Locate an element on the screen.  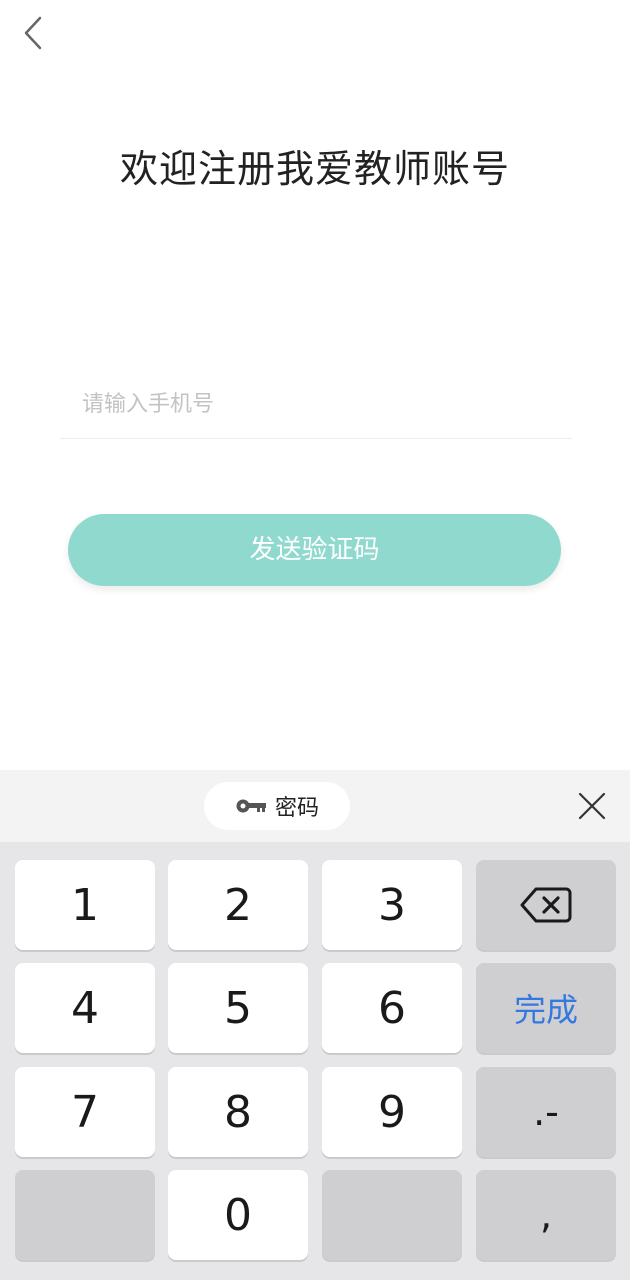
done-key: 完成 is located at coordinates (546, 1008).